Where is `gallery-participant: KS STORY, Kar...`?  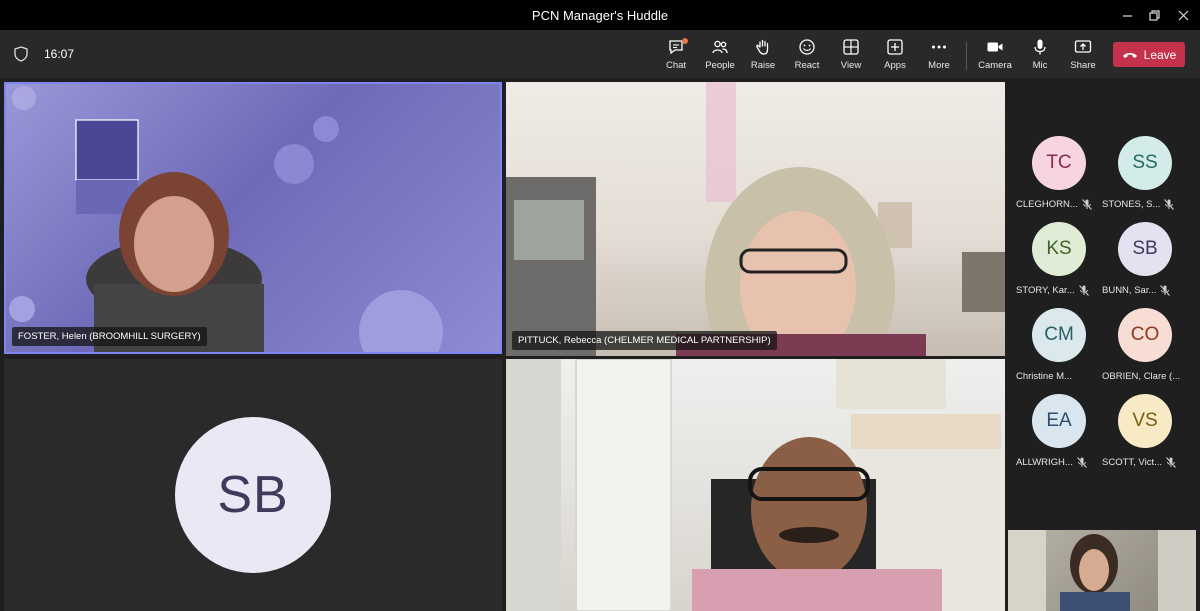 gallery-participant: KS STORY, Kar... is located at coordinates (1059, 264).